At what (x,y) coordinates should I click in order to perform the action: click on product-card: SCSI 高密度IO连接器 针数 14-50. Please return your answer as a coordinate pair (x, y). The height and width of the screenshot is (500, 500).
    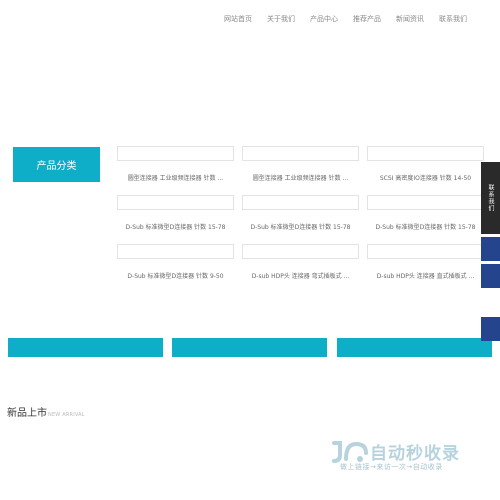
    Looking at the image, I should click on (425, 166).